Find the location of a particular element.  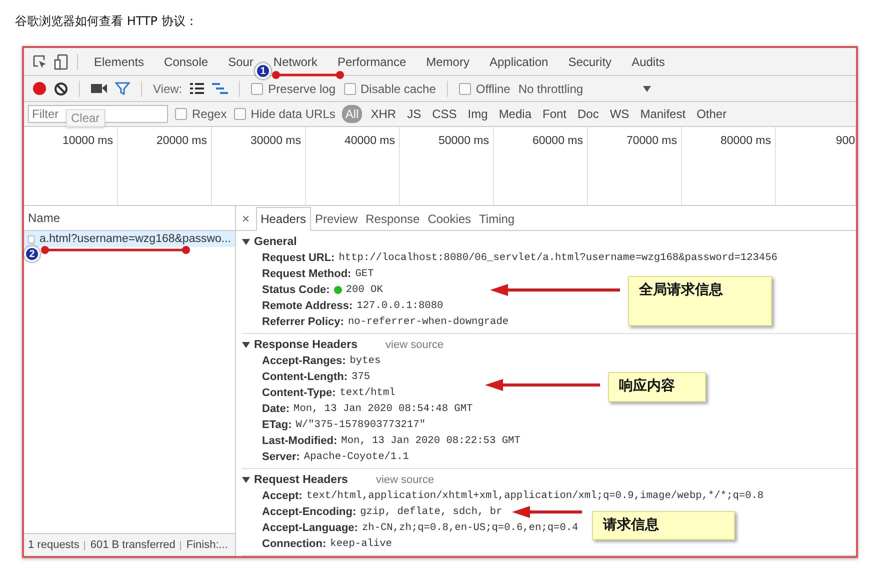

header-name: Accept: is located at coordinates (282, 496).